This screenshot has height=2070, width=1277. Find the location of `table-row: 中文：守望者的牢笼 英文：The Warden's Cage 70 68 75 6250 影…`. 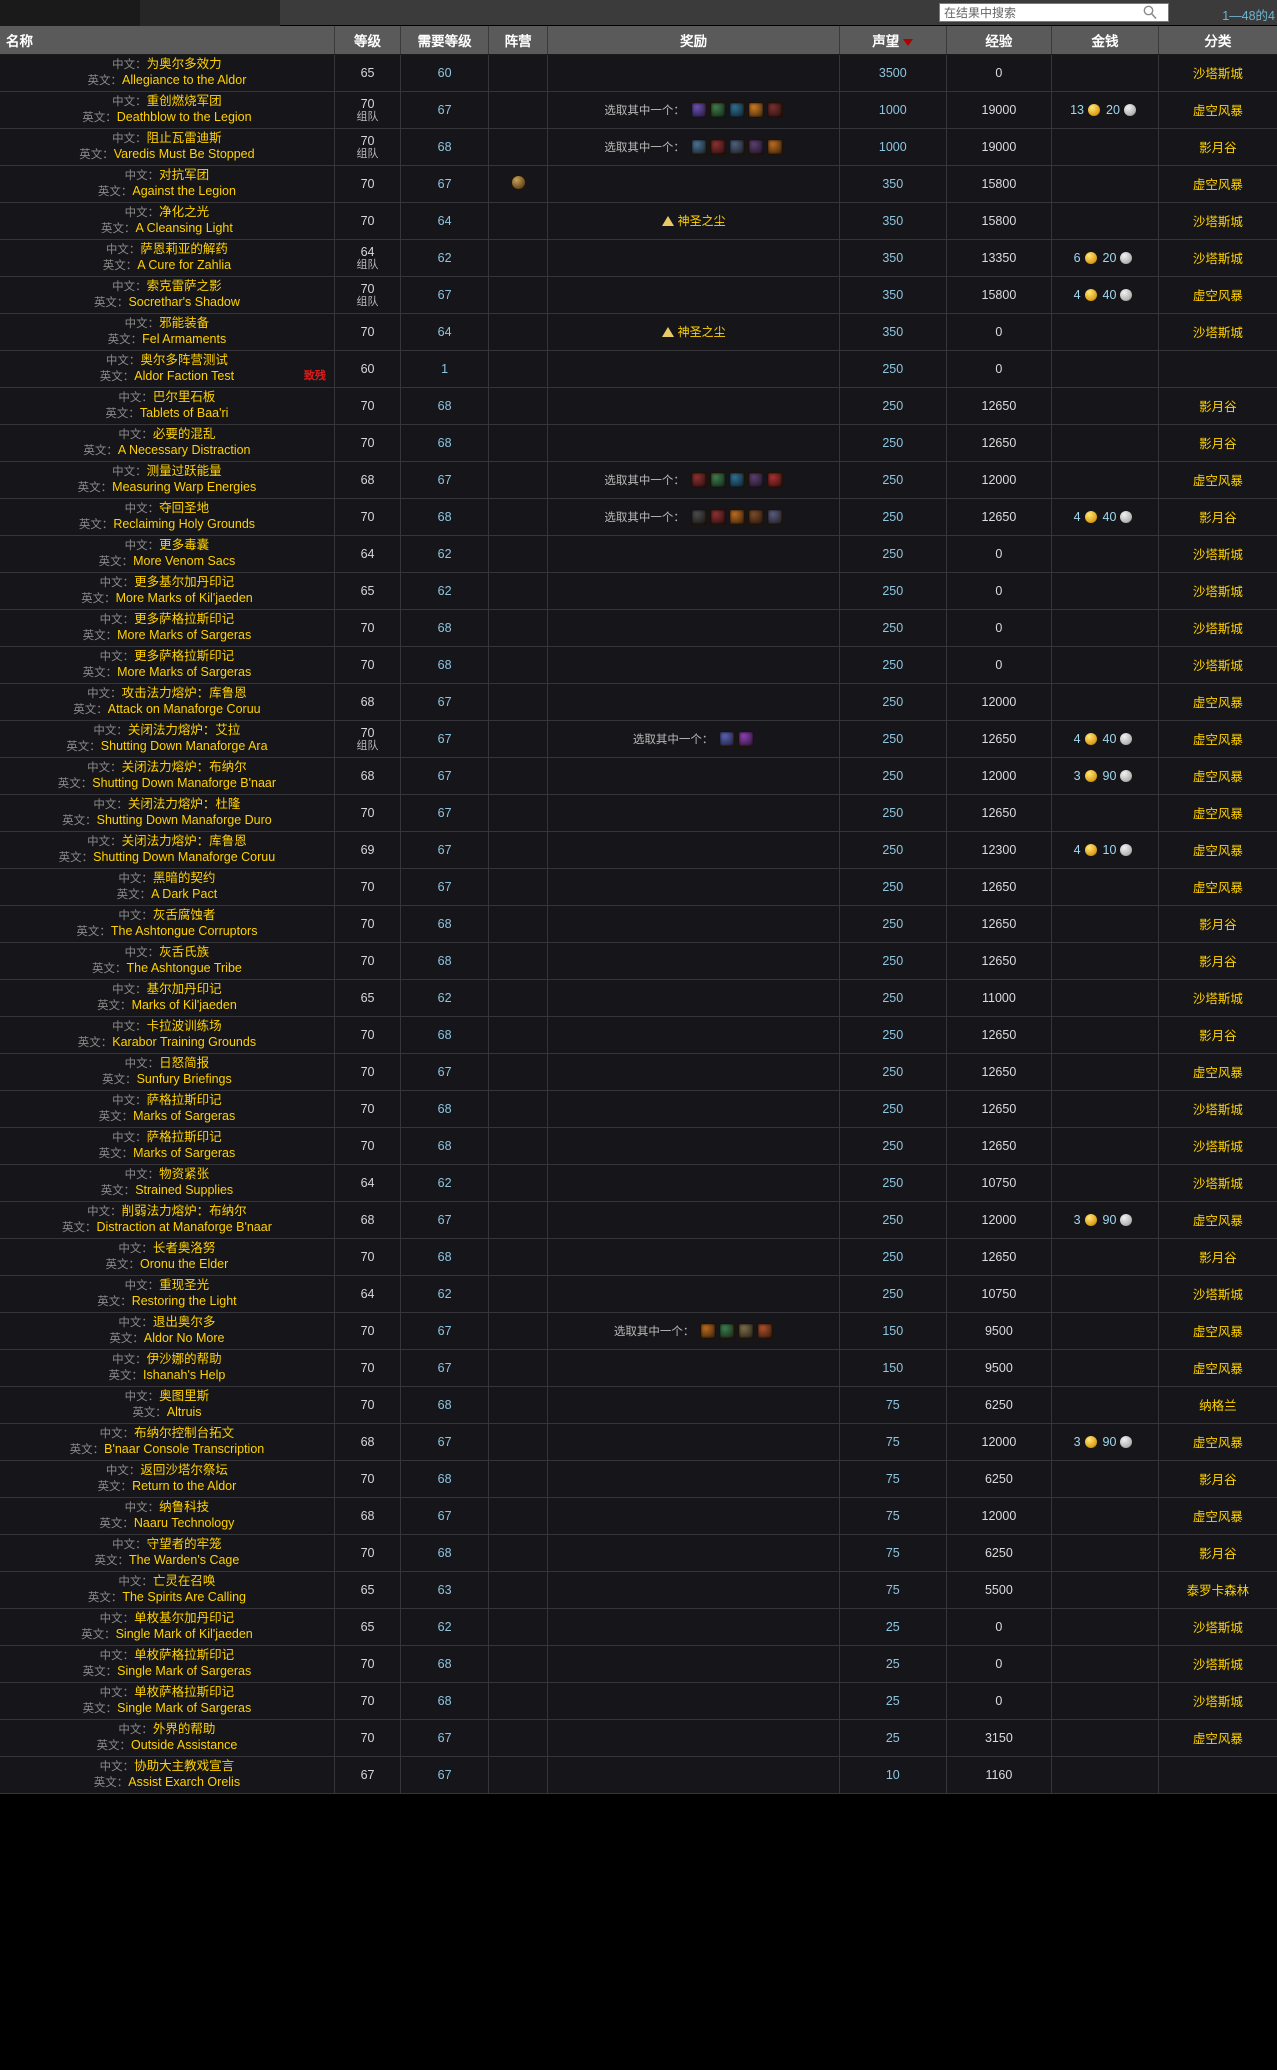

table-row: 中文：守望者的牢笼 英文：The Warden's Cage 70 68 75 6250 影… is located at coordinates (638, 1553).